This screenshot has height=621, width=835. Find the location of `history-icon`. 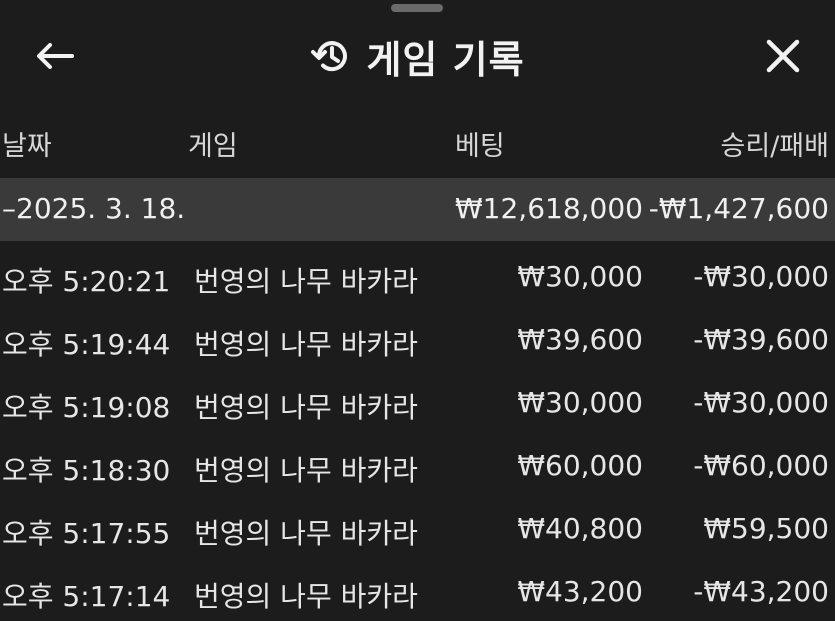

history-icon is located at coordinates (329, 56).